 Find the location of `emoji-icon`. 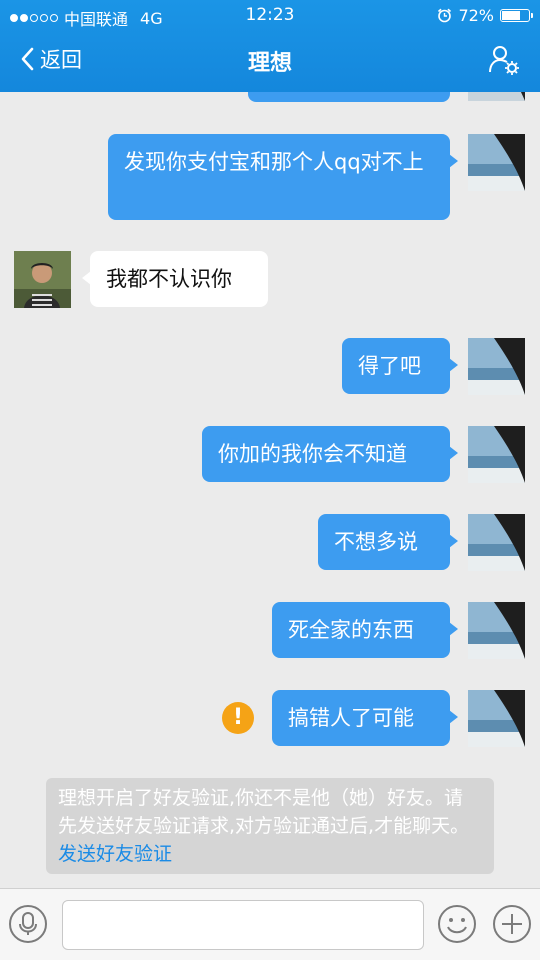

emoji-icon is located at coordinates (457, 924).